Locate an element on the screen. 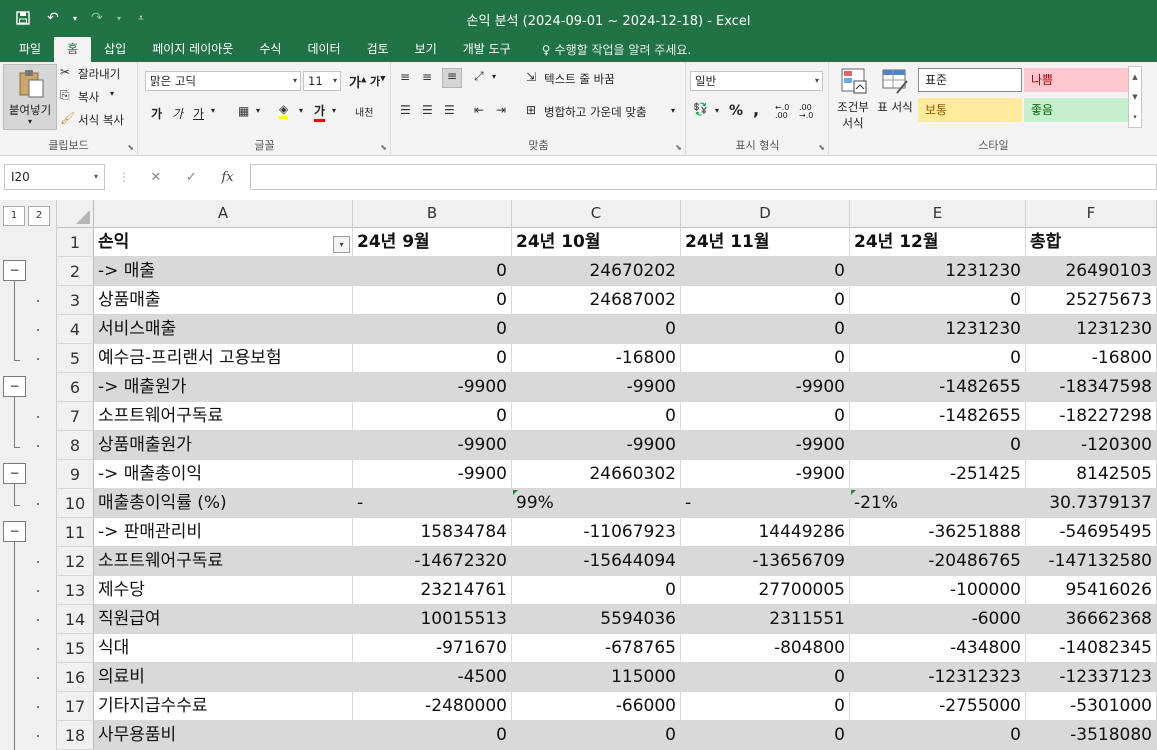 The image size is (1157, 750). cell-a18: 사무용품비 is located at coordinates (223, 735).